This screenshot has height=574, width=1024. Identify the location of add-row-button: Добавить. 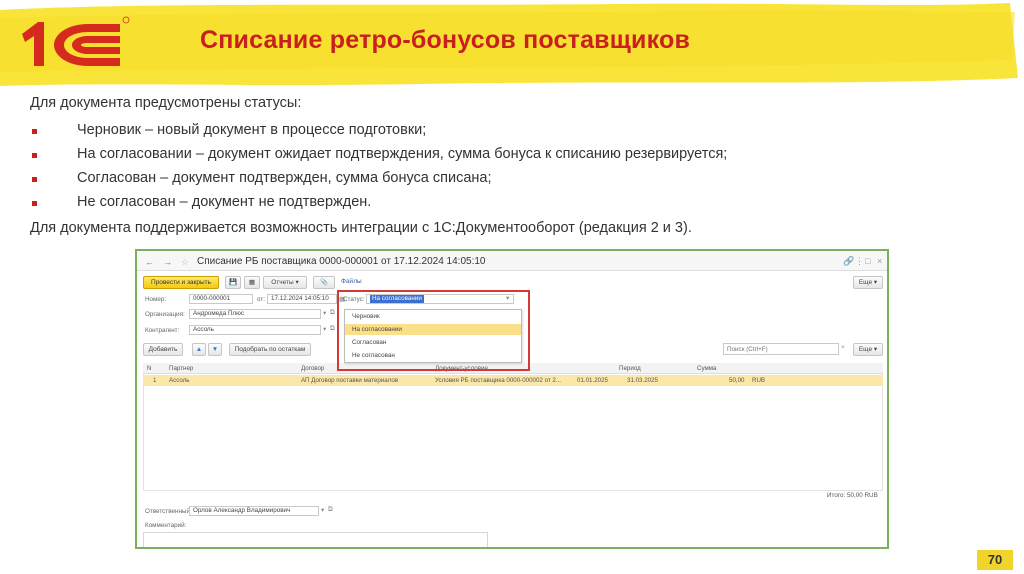
(163, 349).